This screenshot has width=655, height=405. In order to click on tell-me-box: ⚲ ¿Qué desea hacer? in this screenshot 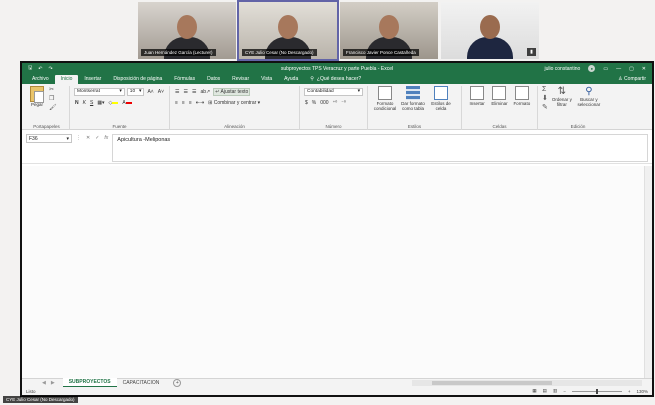, I will do `click(335, 79)`.